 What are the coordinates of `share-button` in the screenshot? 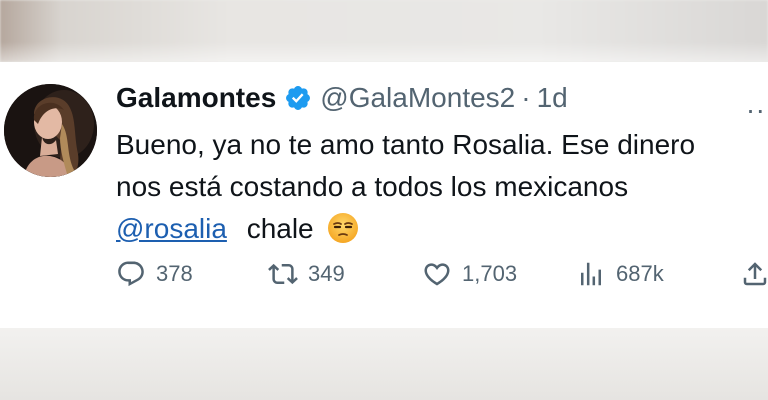 It's located at (754, 274).